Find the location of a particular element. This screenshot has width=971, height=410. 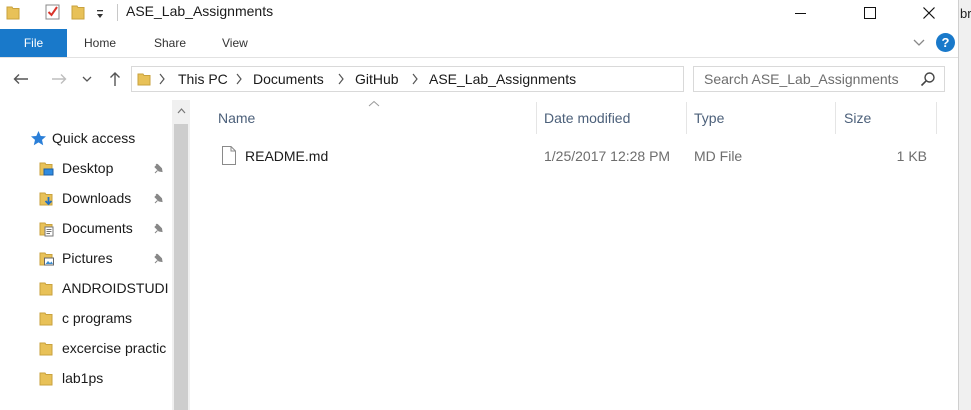

chevron-up-icon is located at coordinates (181, 111).